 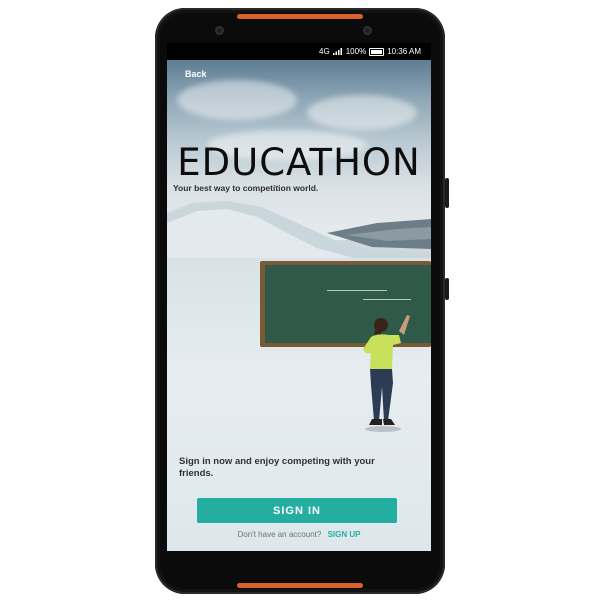 What do you see at coordinates (356, 51) in the screenshot?
I see `battery-percent: 100%` at bounding box center [356, 51].